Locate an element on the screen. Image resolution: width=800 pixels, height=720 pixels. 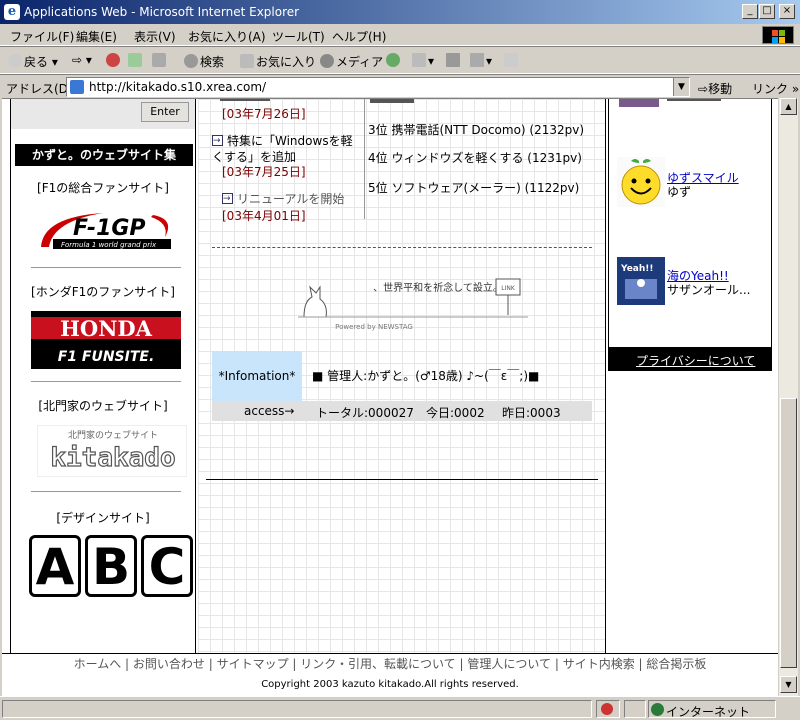
access-yesterday: 昨日:0003 is located at coordinates (531, 413).